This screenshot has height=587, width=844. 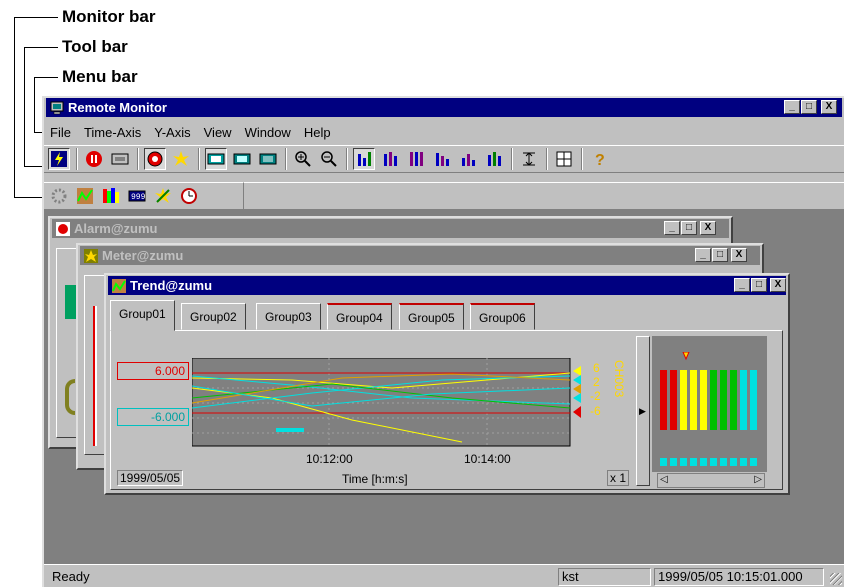 I want to click on bars-2-button, so click(x=390, y=159).